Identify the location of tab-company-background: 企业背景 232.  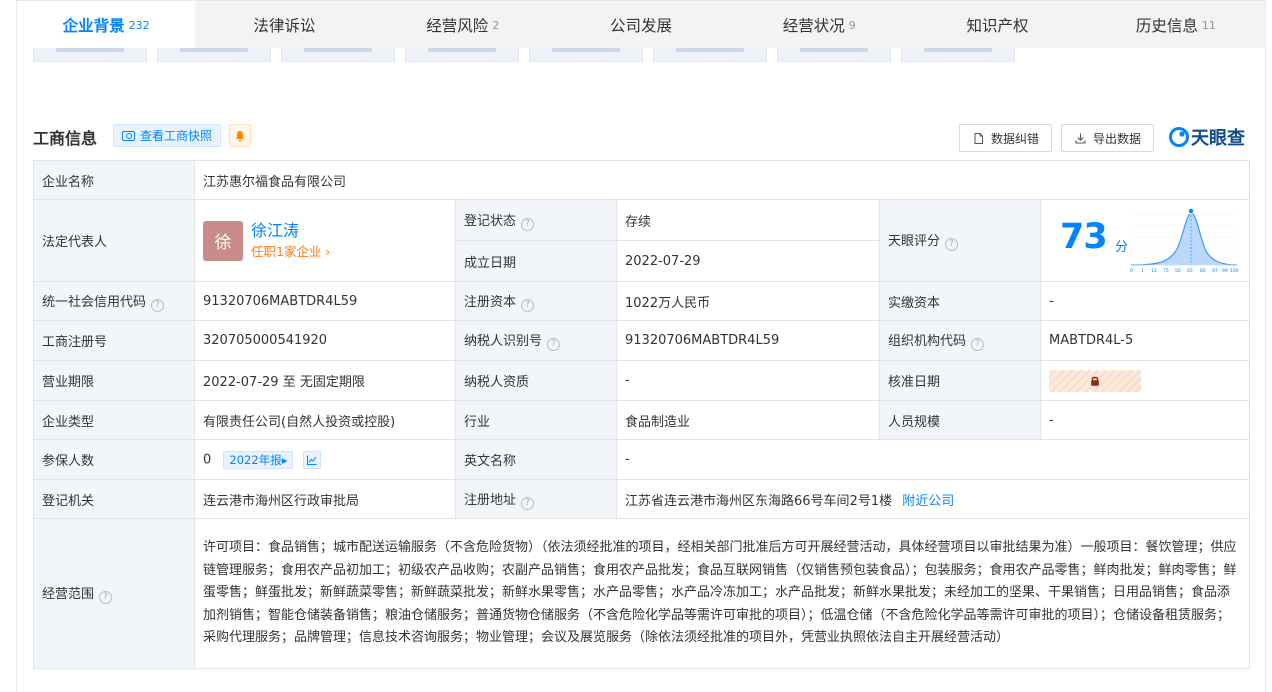
(106, 25).